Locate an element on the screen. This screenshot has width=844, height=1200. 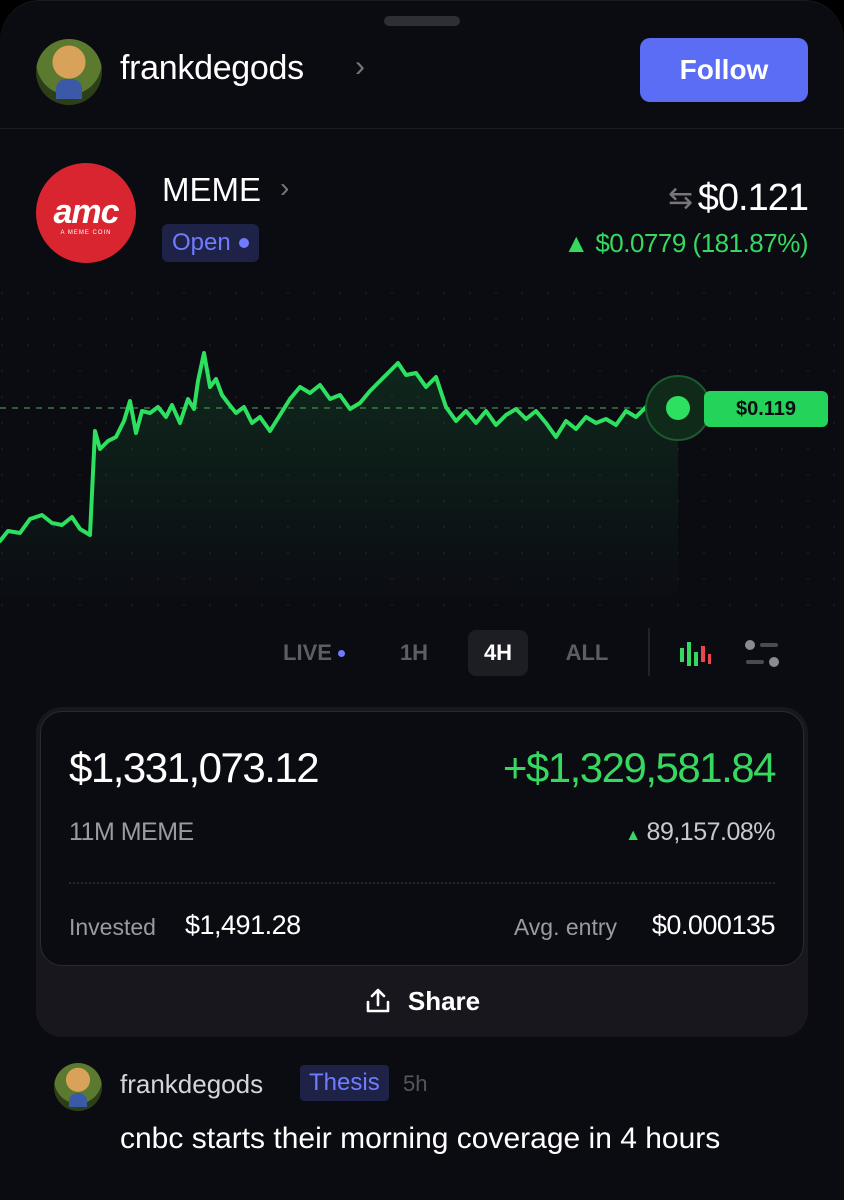
share-button: Share is located at coordinates (422, 1001).